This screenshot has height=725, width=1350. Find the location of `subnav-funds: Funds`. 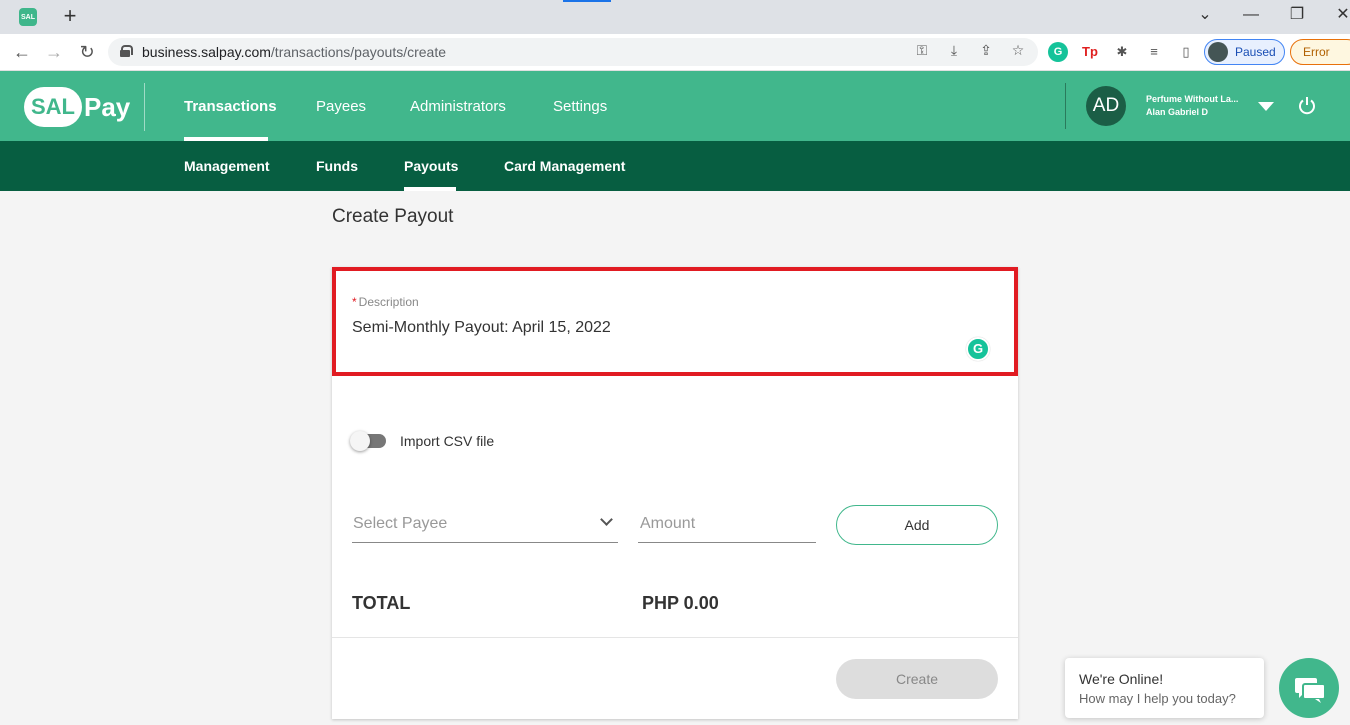

subnav-funds: Funds is located at coordinates (337, 166).